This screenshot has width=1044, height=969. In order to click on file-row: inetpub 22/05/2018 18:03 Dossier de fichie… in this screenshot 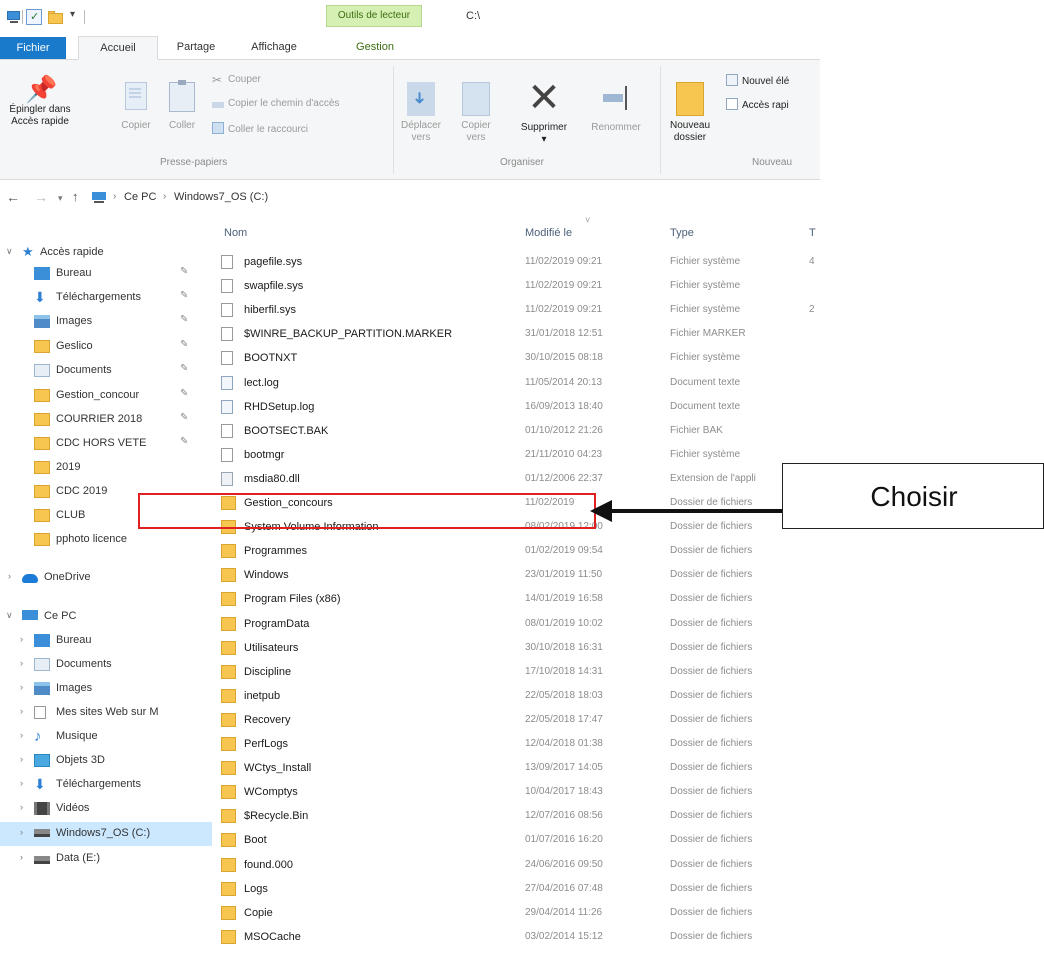, I will do `click(516, 696)`.